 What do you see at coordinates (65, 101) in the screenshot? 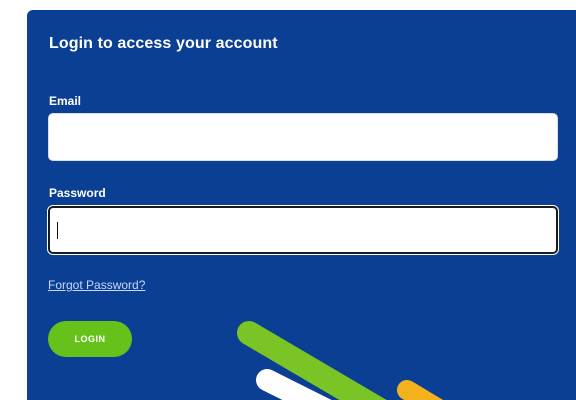
I see `email-label: Email` at bounding box center [65, 101].